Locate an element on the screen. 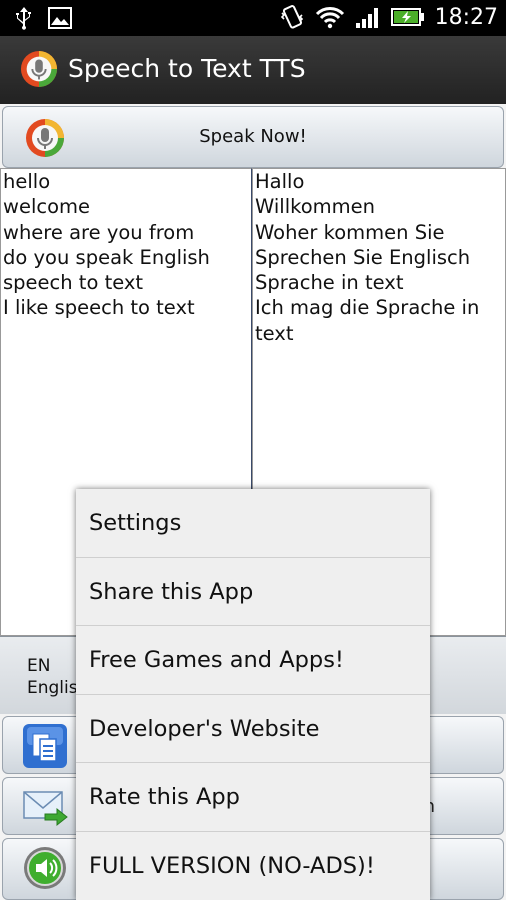 The height and width of the screenshot is (900, 506). translated-line: Sprechen Sie Englisch is located at coordinates (363, 257).